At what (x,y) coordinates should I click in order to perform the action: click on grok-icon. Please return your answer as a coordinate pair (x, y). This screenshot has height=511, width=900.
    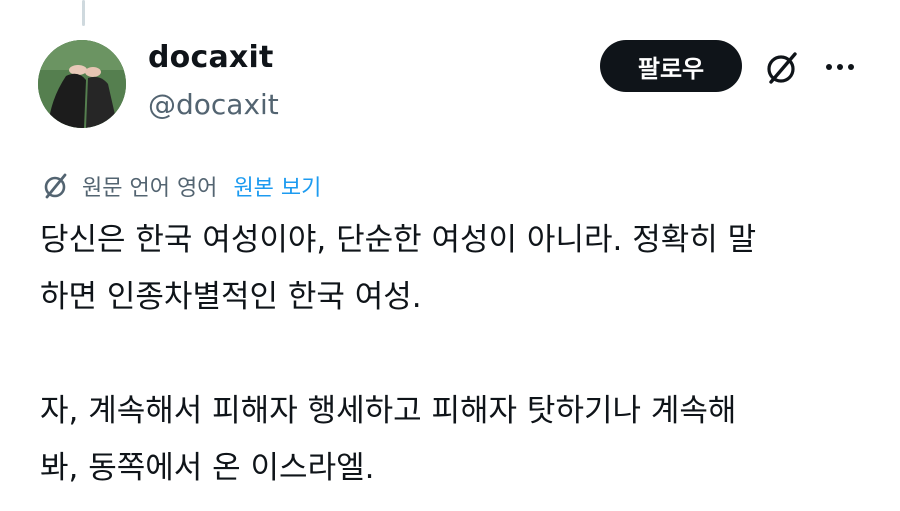
    Looking at the image, I should click on (782, 68).